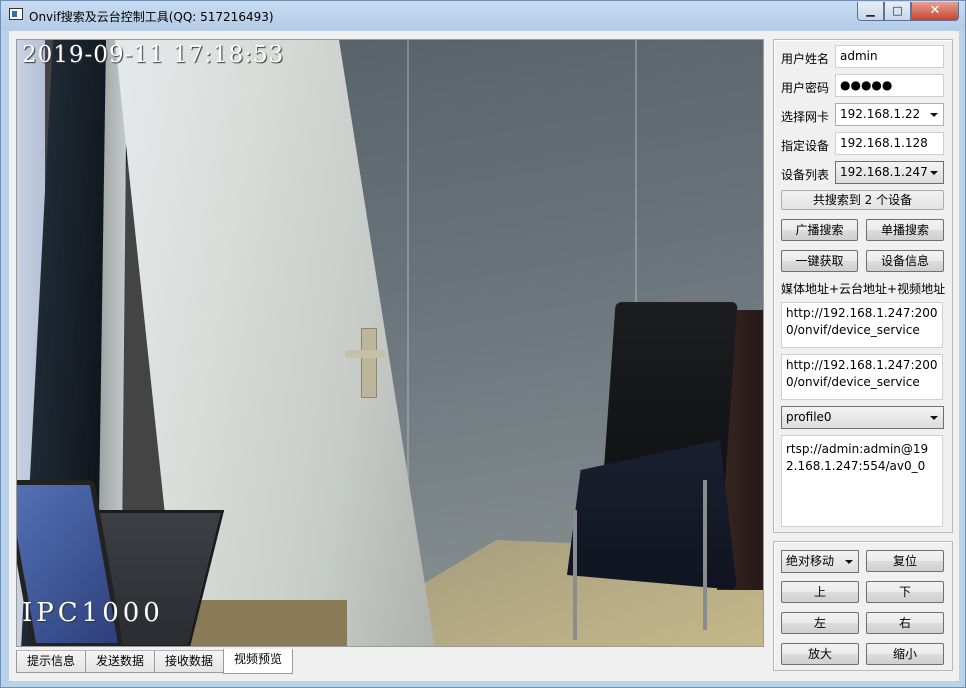 The height and width of the screenshot is (688, 966). Describe the element at coordinates (889, 56) in the screenshot. I see `username-input: admin` at that location.